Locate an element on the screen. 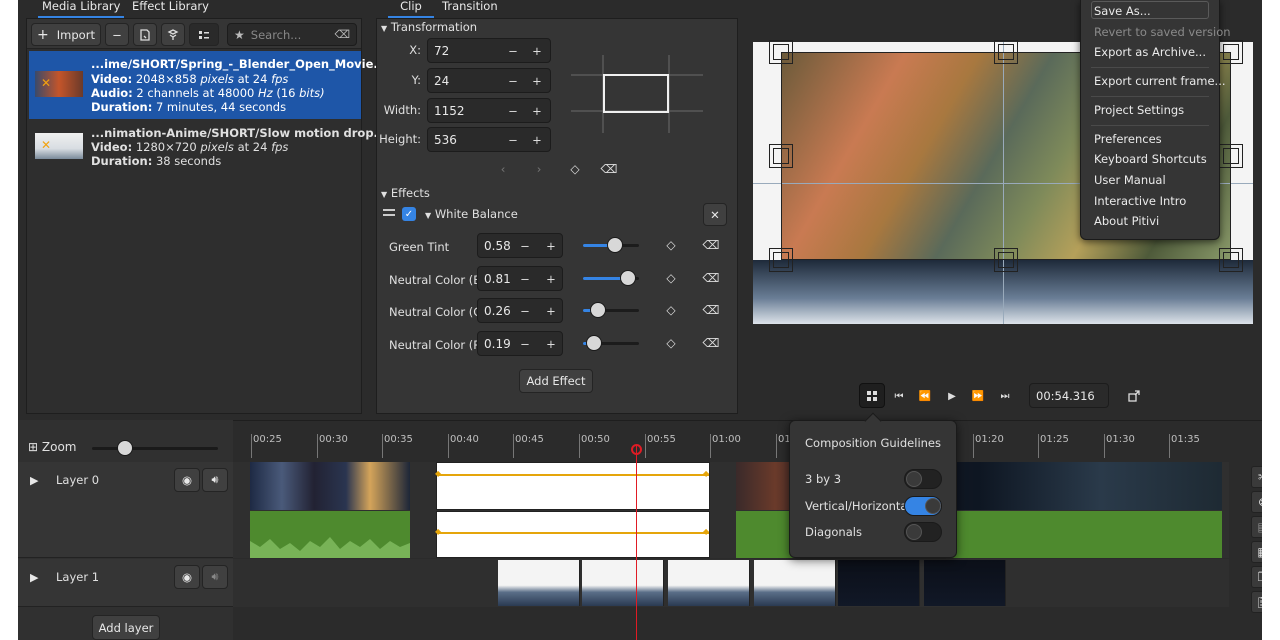 This screenshot has height=640, width=1280. view-mode-button is located at coordinates (204, 34).